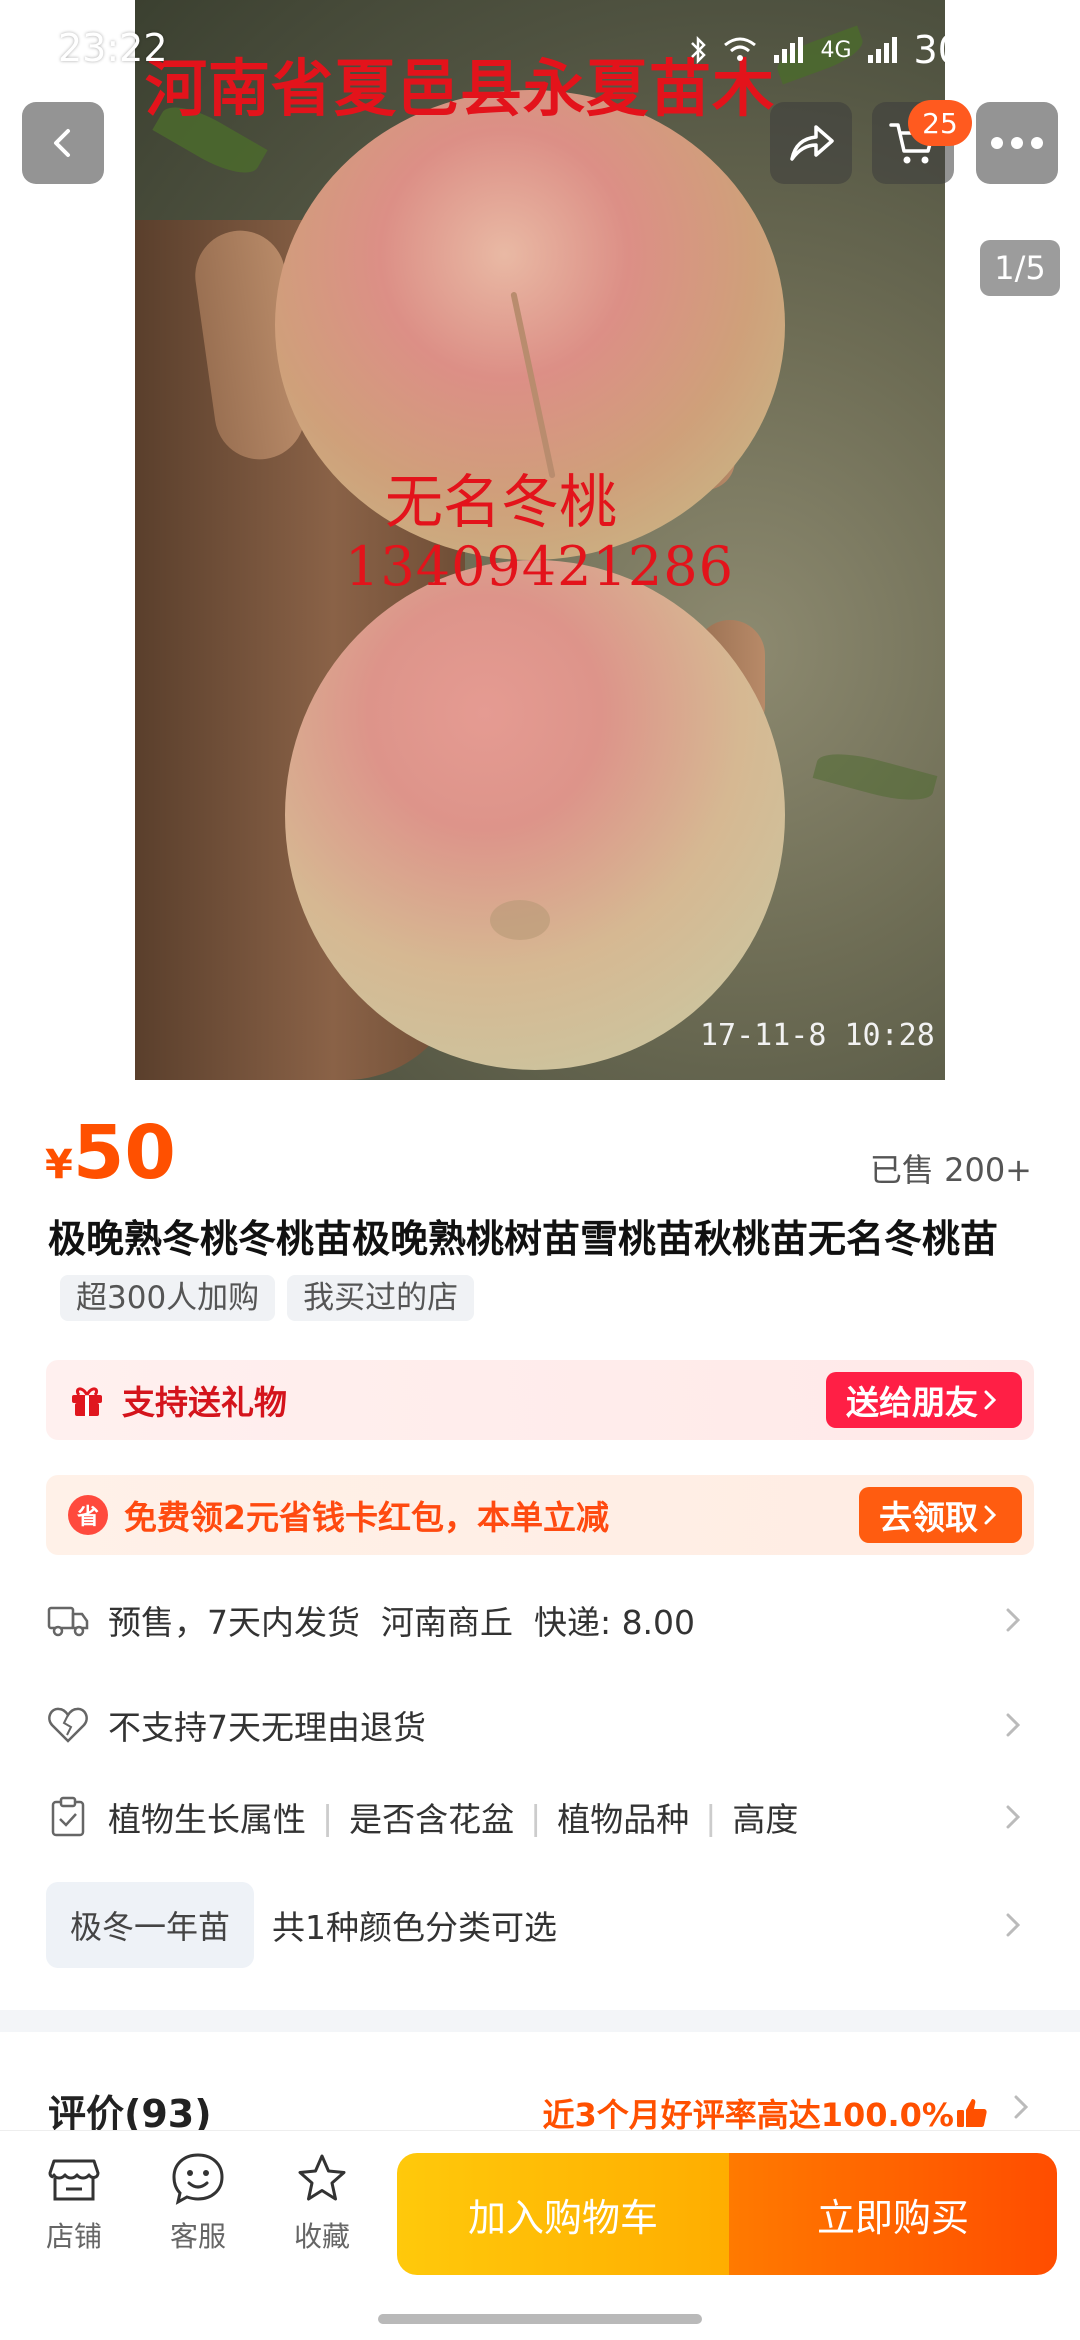 This screenshot has width=1080, height=2340. Describe the element at coordinates (972, 2113) in the screenshot. I see `thumbs-up-icon` at that location.